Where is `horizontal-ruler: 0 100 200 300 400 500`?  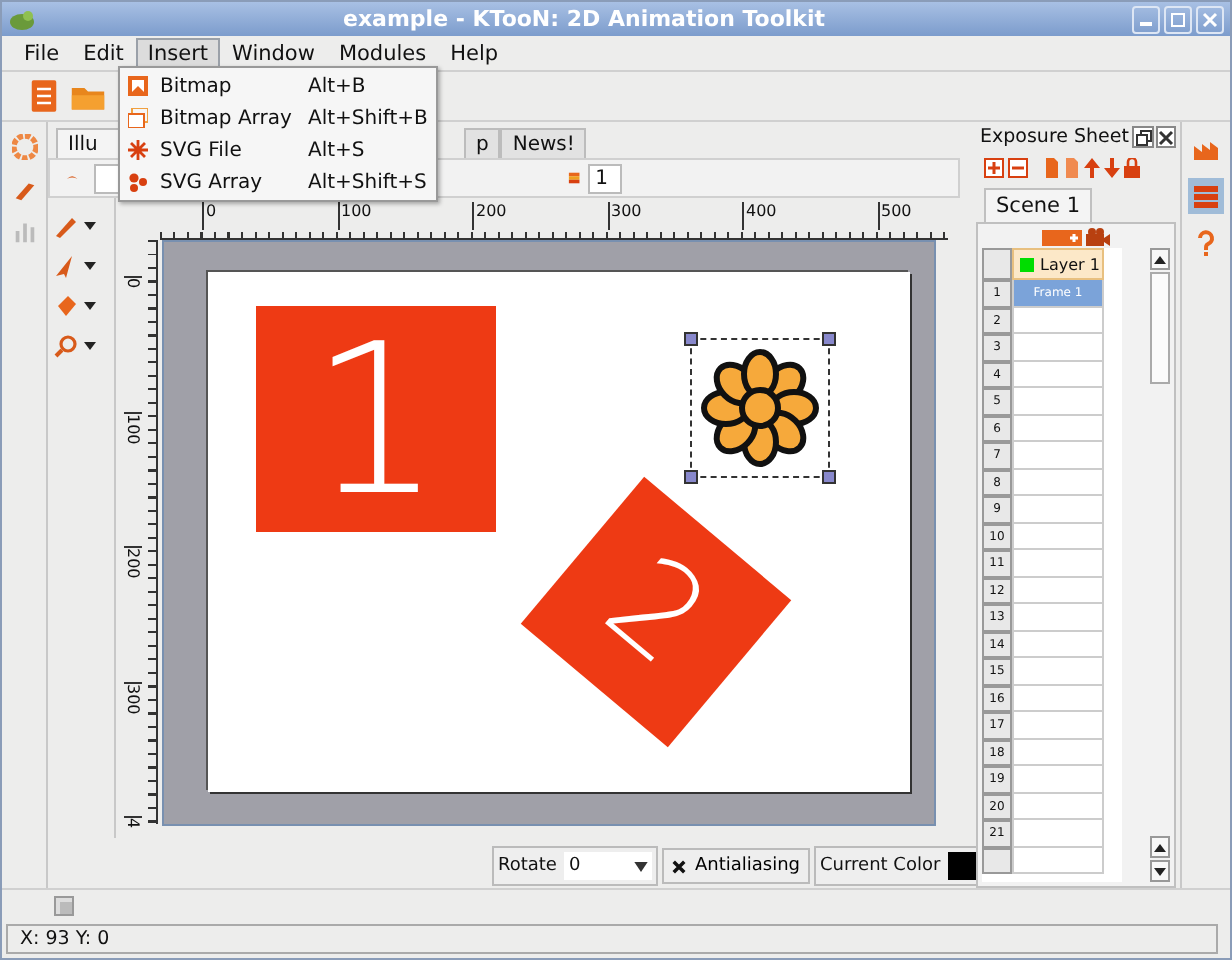
horizontal-ruler: 0 100 200 300 400 500 is located at coordinates (554, 221).